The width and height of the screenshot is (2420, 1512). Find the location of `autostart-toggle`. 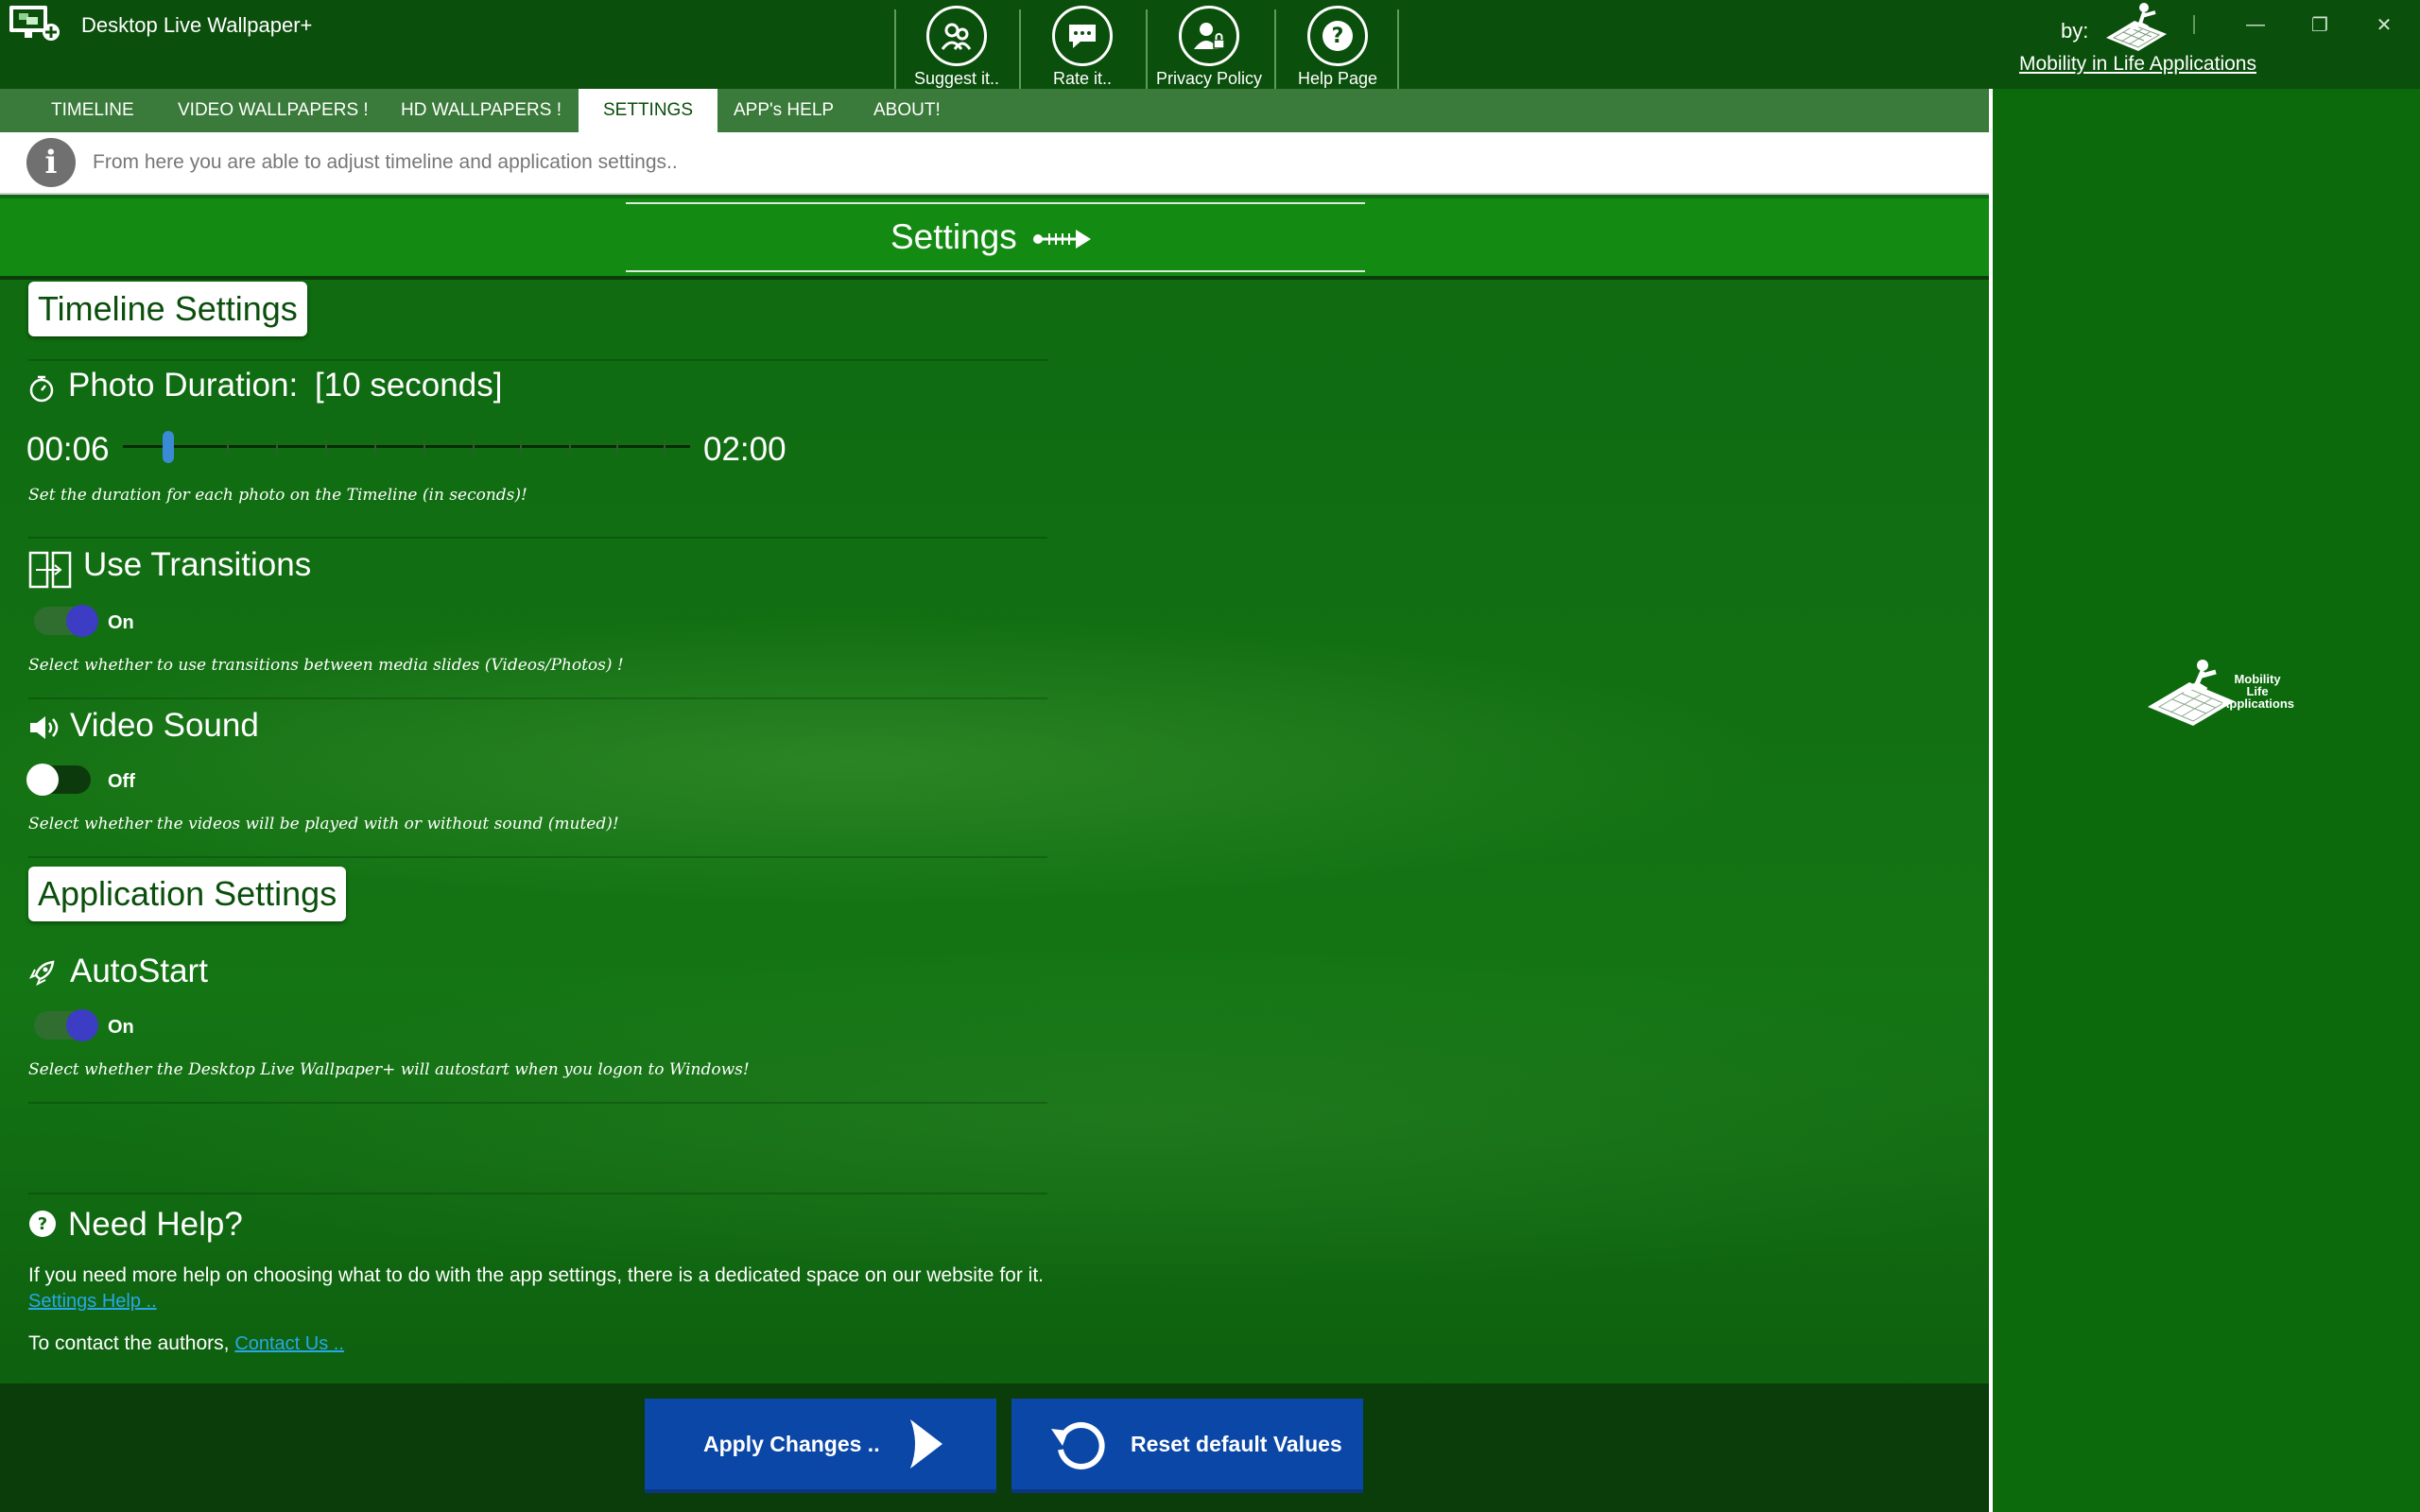

autostart-toggle is located at coordinates (66, 1025).